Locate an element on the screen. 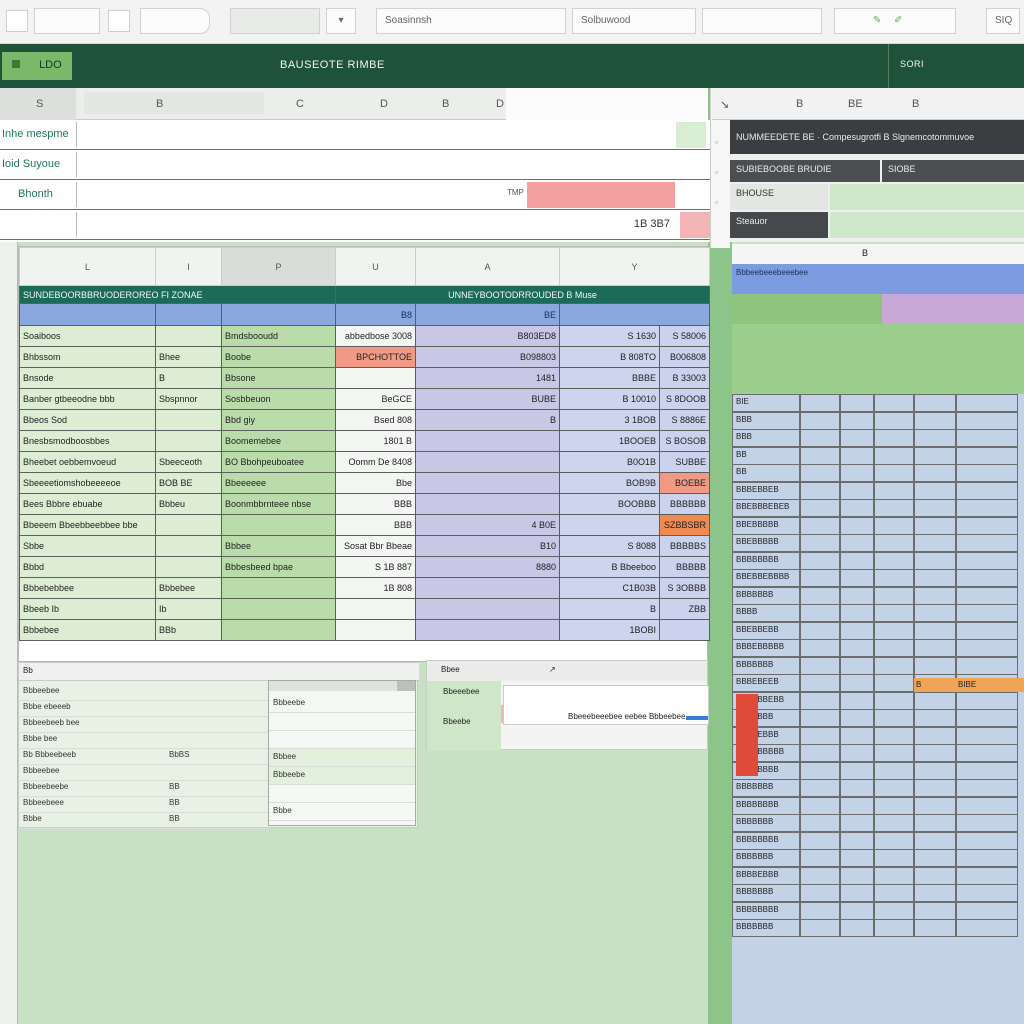 The image size is (1024, 1024). popup-list-item: Bbbeebe is located at coordinates (342, 704).